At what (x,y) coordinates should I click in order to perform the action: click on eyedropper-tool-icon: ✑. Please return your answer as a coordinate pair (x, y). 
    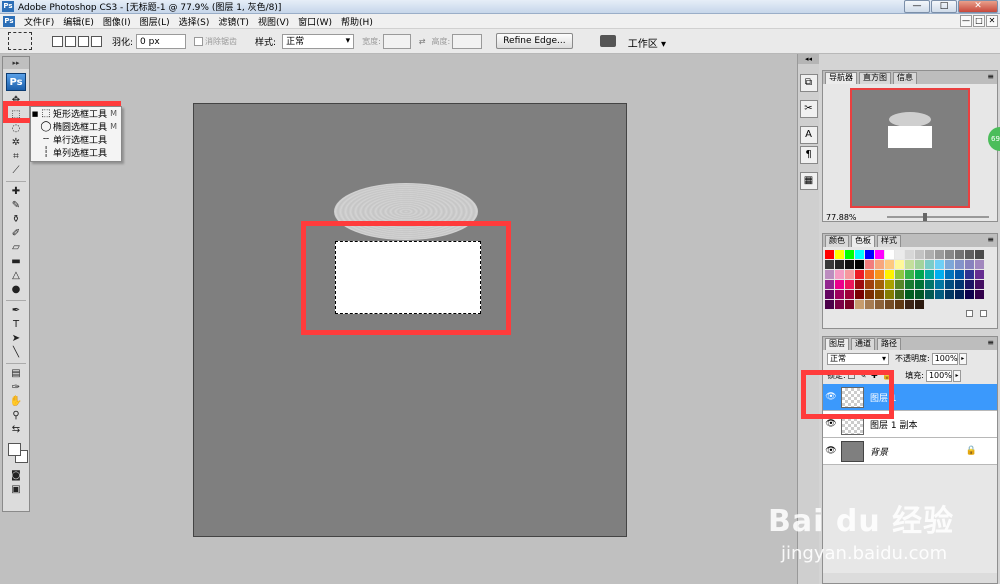
    Looking at the image, I should click on (16, 388).